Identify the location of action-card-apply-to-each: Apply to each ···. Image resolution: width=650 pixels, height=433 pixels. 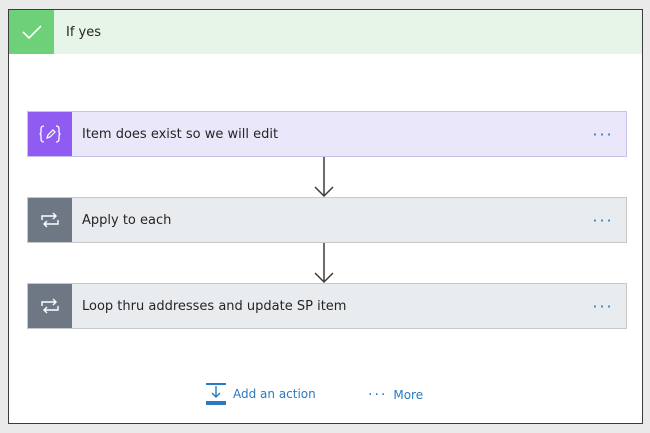
(327, 220).